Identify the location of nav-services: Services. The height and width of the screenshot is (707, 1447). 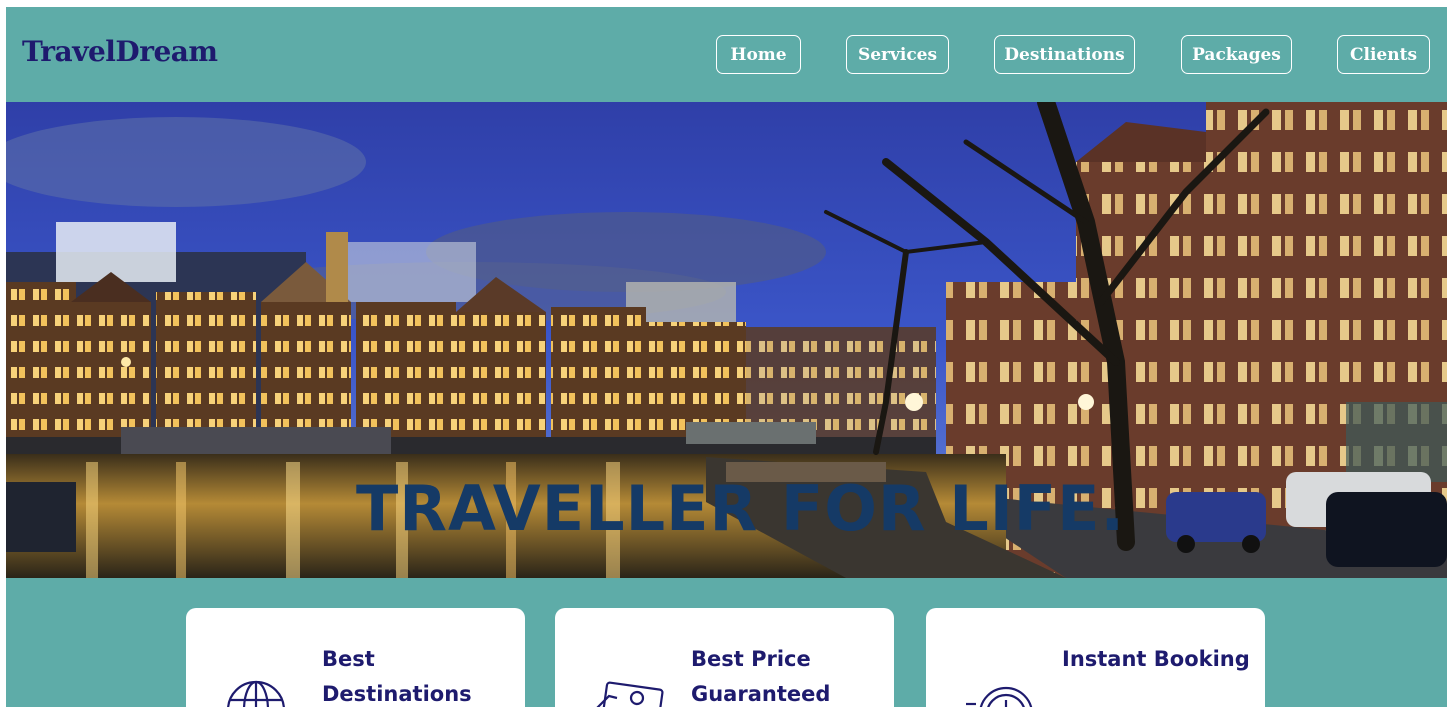
(897, 54).